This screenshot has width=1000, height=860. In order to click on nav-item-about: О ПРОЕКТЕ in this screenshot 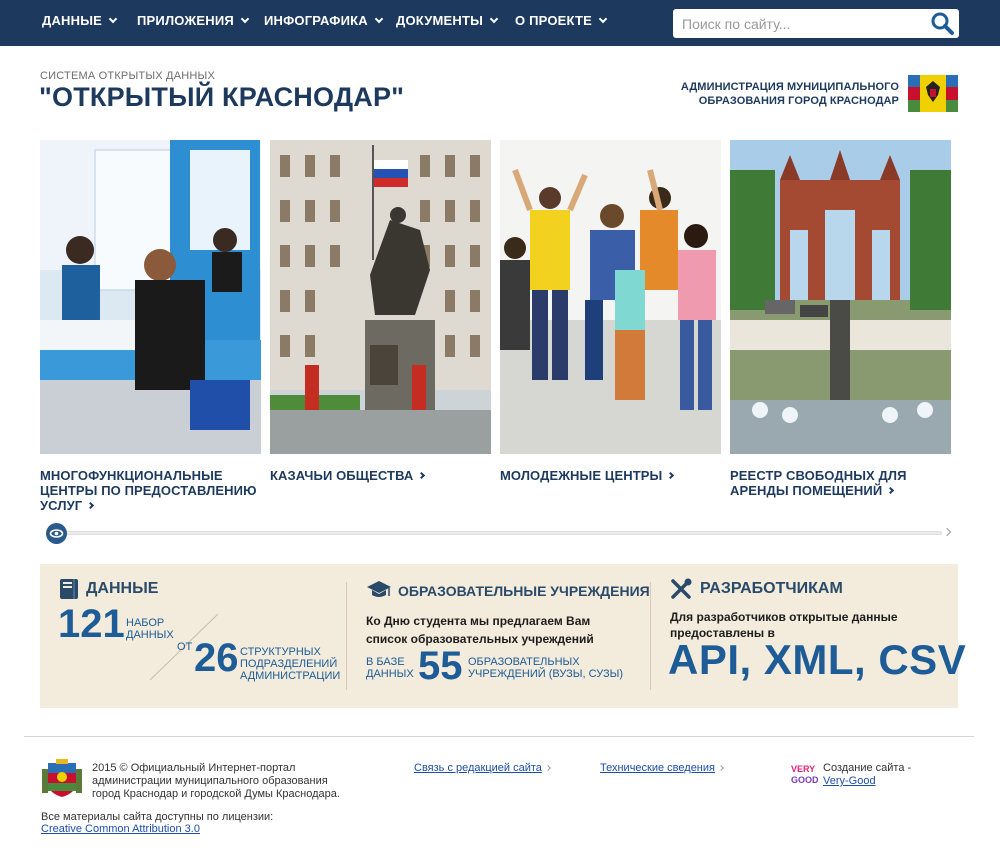, I will do `click(561, 20)`.